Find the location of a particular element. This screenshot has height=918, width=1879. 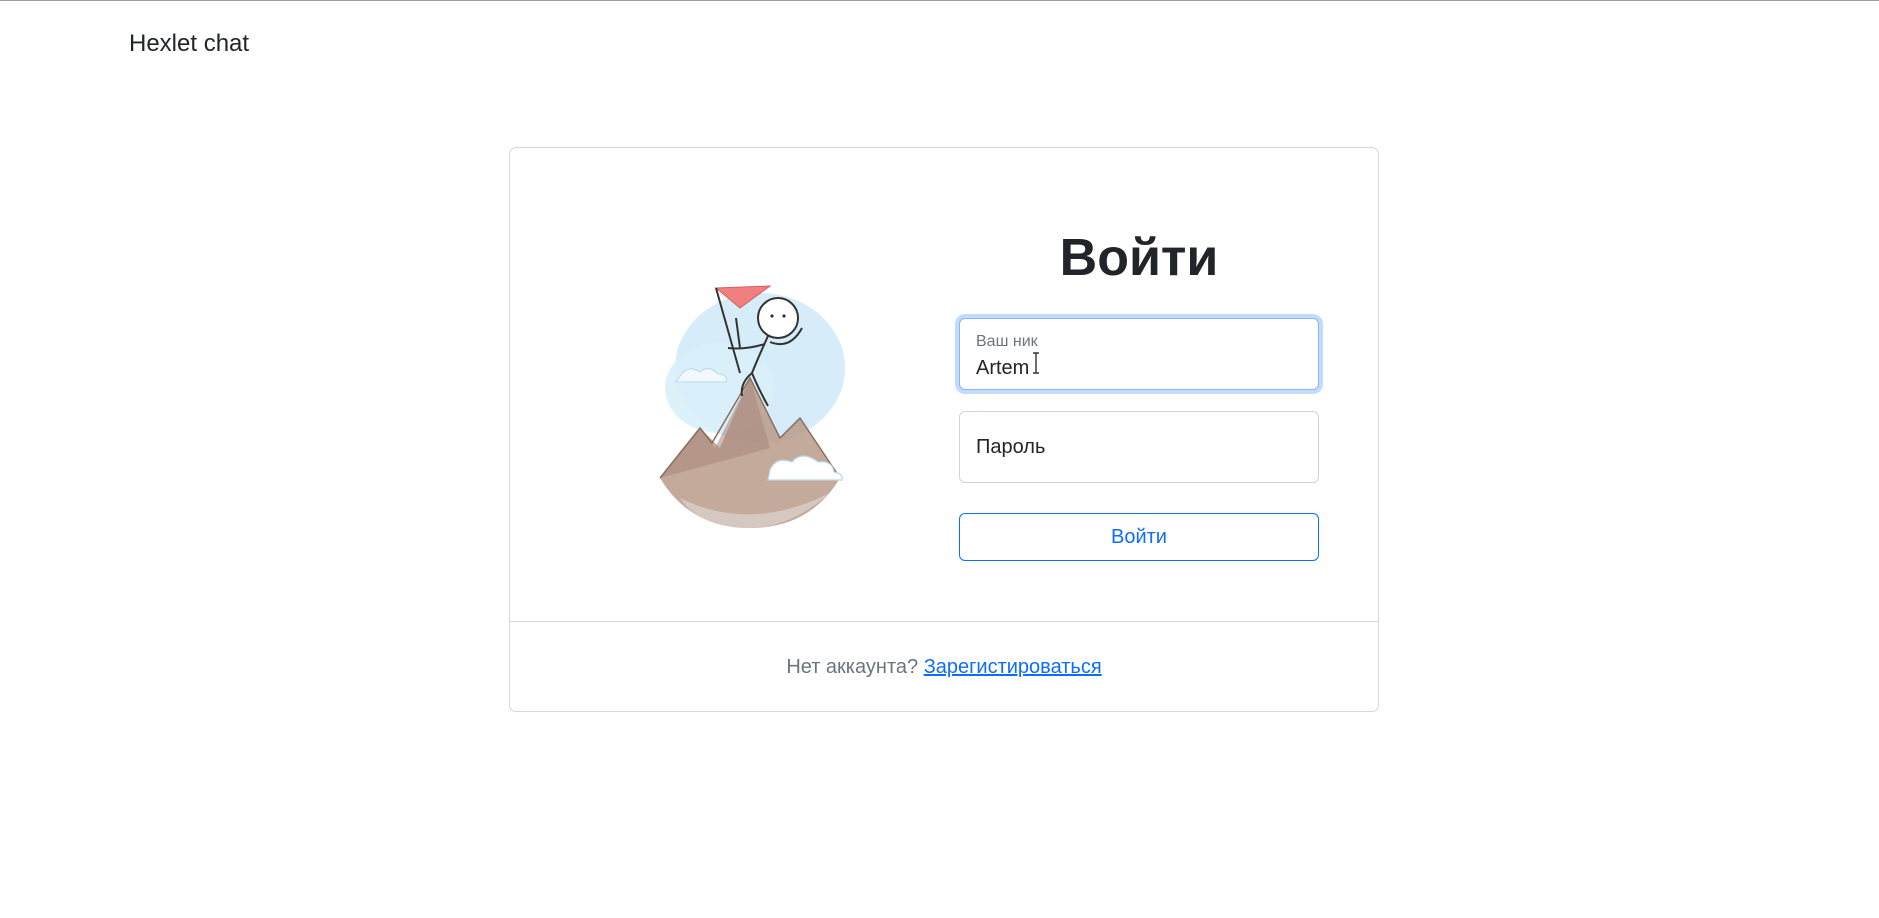

page-title: Войти is located at coordinates (1139, 258).